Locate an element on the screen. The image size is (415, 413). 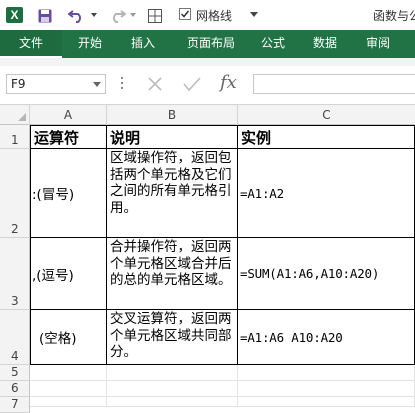
row-header-5-label: 5 is located at coordinates (15, 372).